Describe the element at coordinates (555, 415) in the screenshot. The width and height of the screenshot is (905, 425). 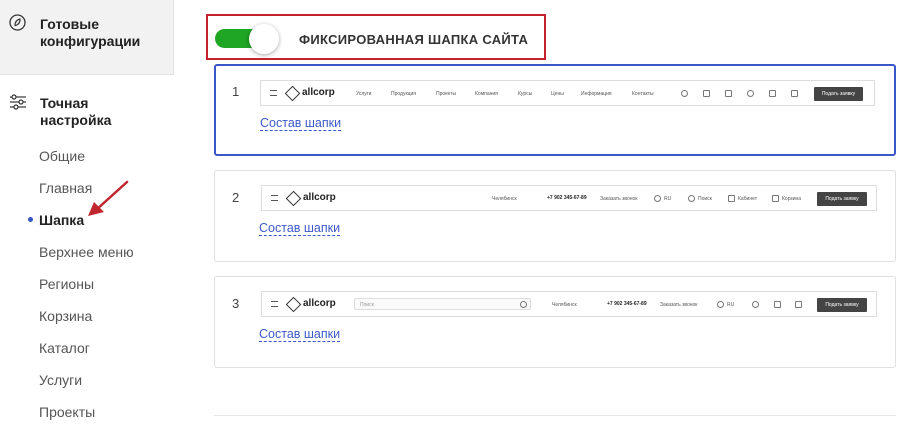
I see `divider` at that location.